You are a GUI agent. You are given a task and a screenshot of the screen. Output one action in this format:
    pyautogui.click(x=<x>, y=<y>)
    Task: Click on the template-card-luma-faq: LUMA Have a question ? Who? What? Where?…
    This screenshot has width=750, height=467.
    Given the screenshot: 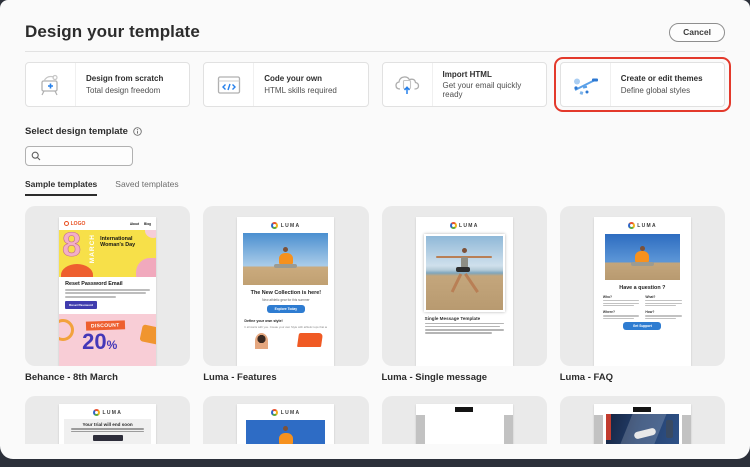 What is the action you would take?
    pyautogui.click(x=642, y=286)
    